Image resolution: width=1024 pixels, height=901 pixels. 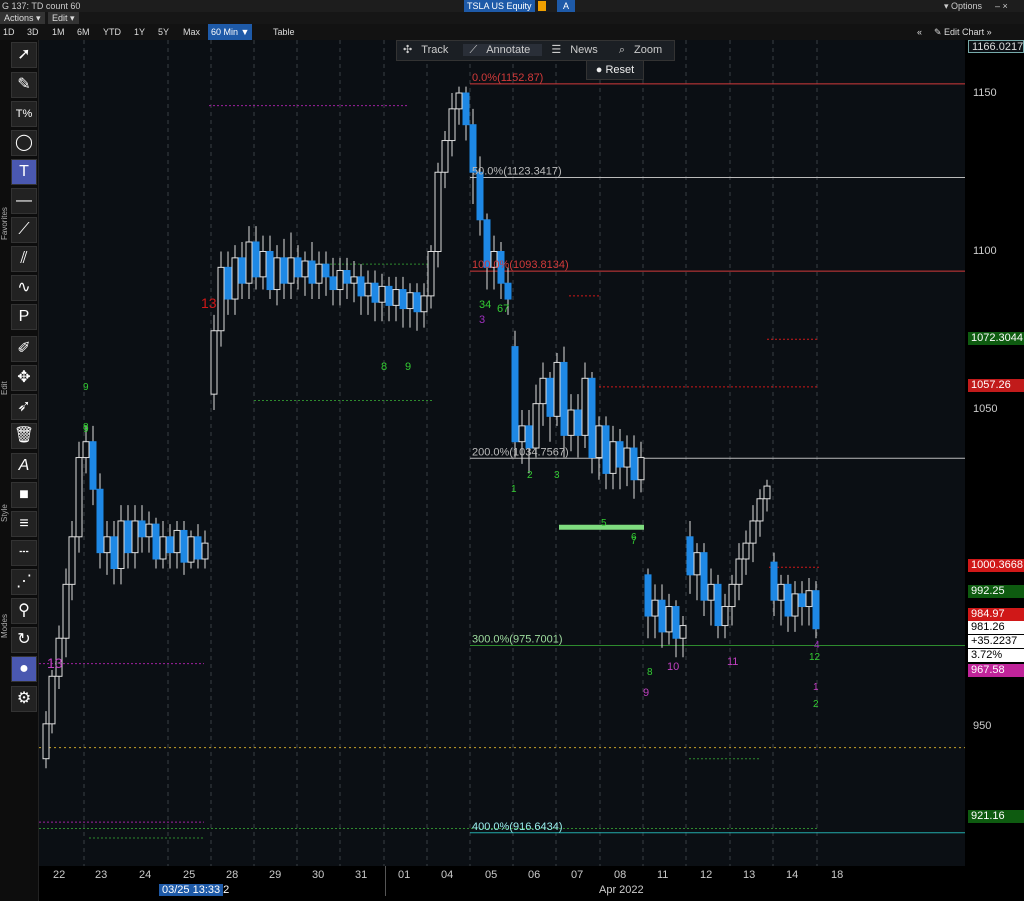 What do you see at coordinates (24, 699) in the screenshot?
I see `settings-gear-icon: ⚙` at bounding box center [24, 699].